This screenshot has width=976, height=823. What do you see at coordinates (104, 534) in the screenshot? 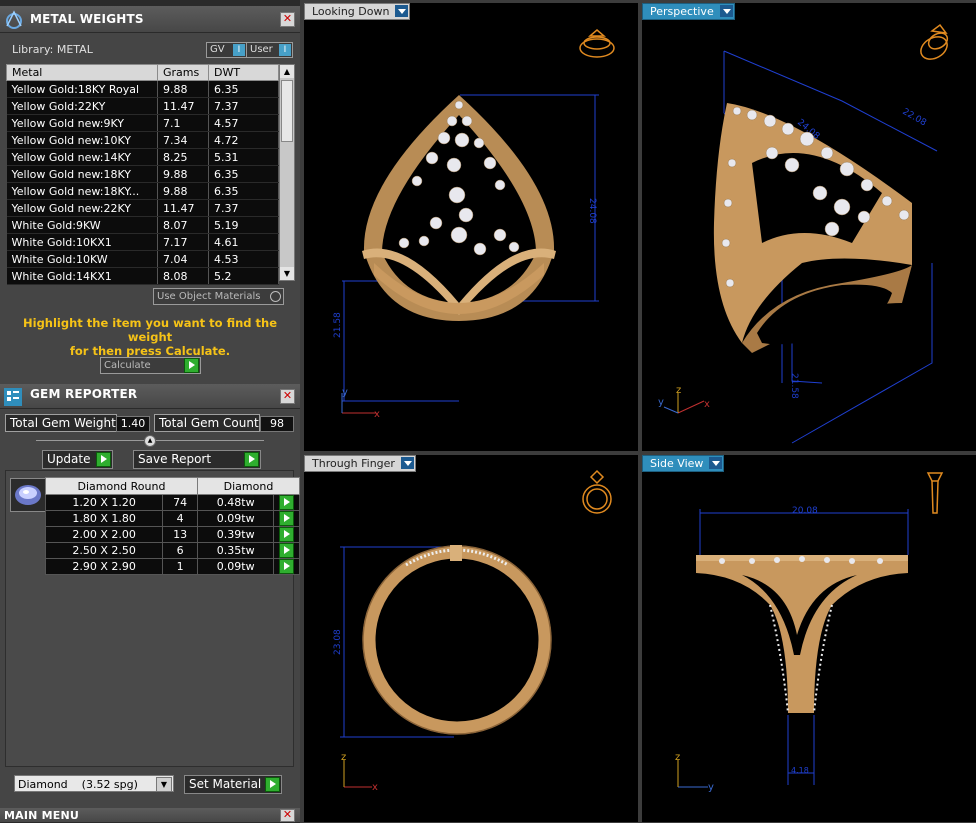
I see `cell-size: 2.00 X 2.00` at bounding box center [104, 534].